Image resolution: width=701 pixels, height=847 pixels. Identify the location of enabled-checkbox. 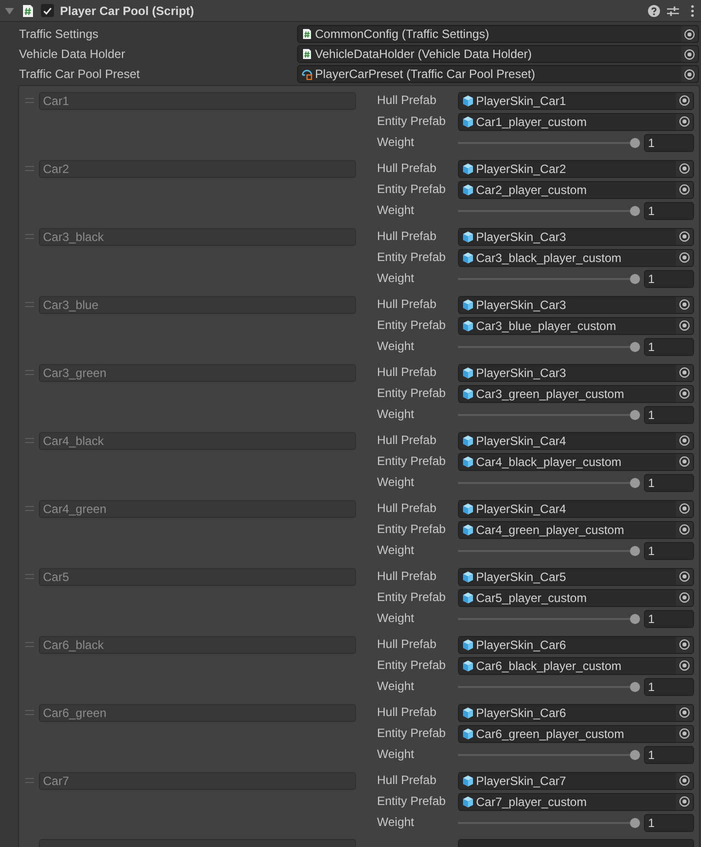
(47, 10).